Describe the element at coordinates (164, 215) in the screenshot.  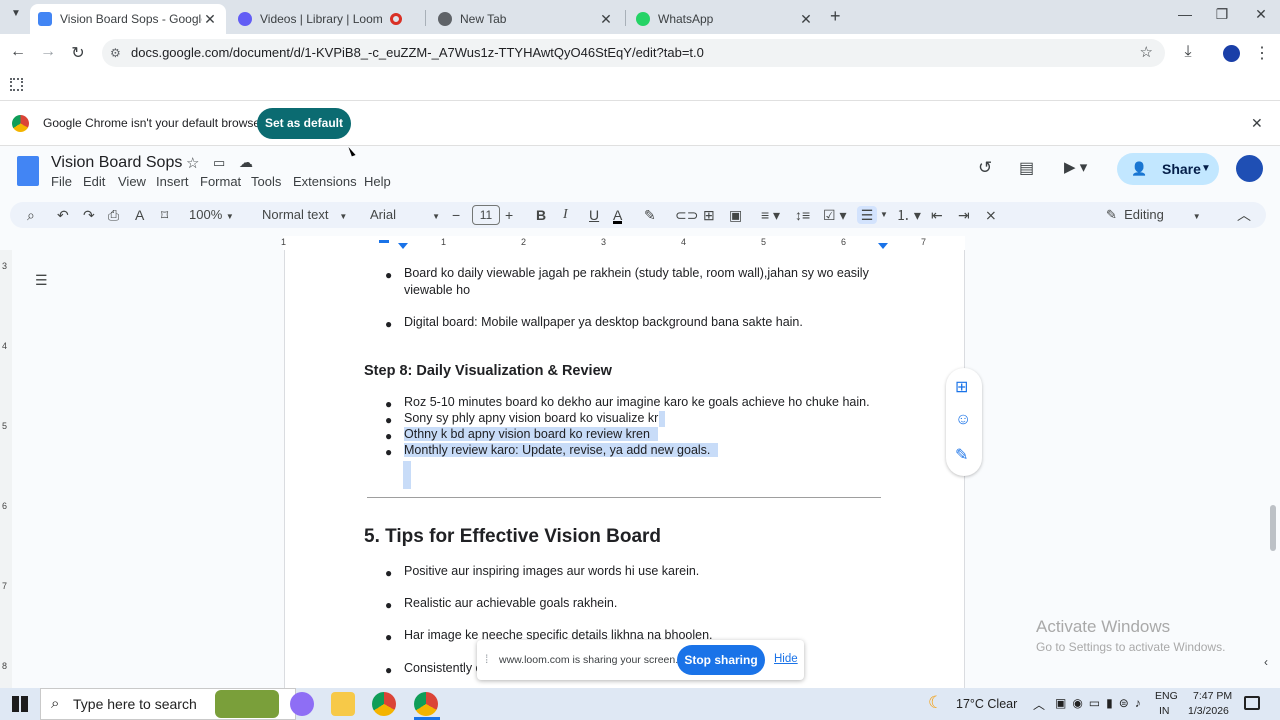
I see `paint-format-icon: ⌑` at that location.